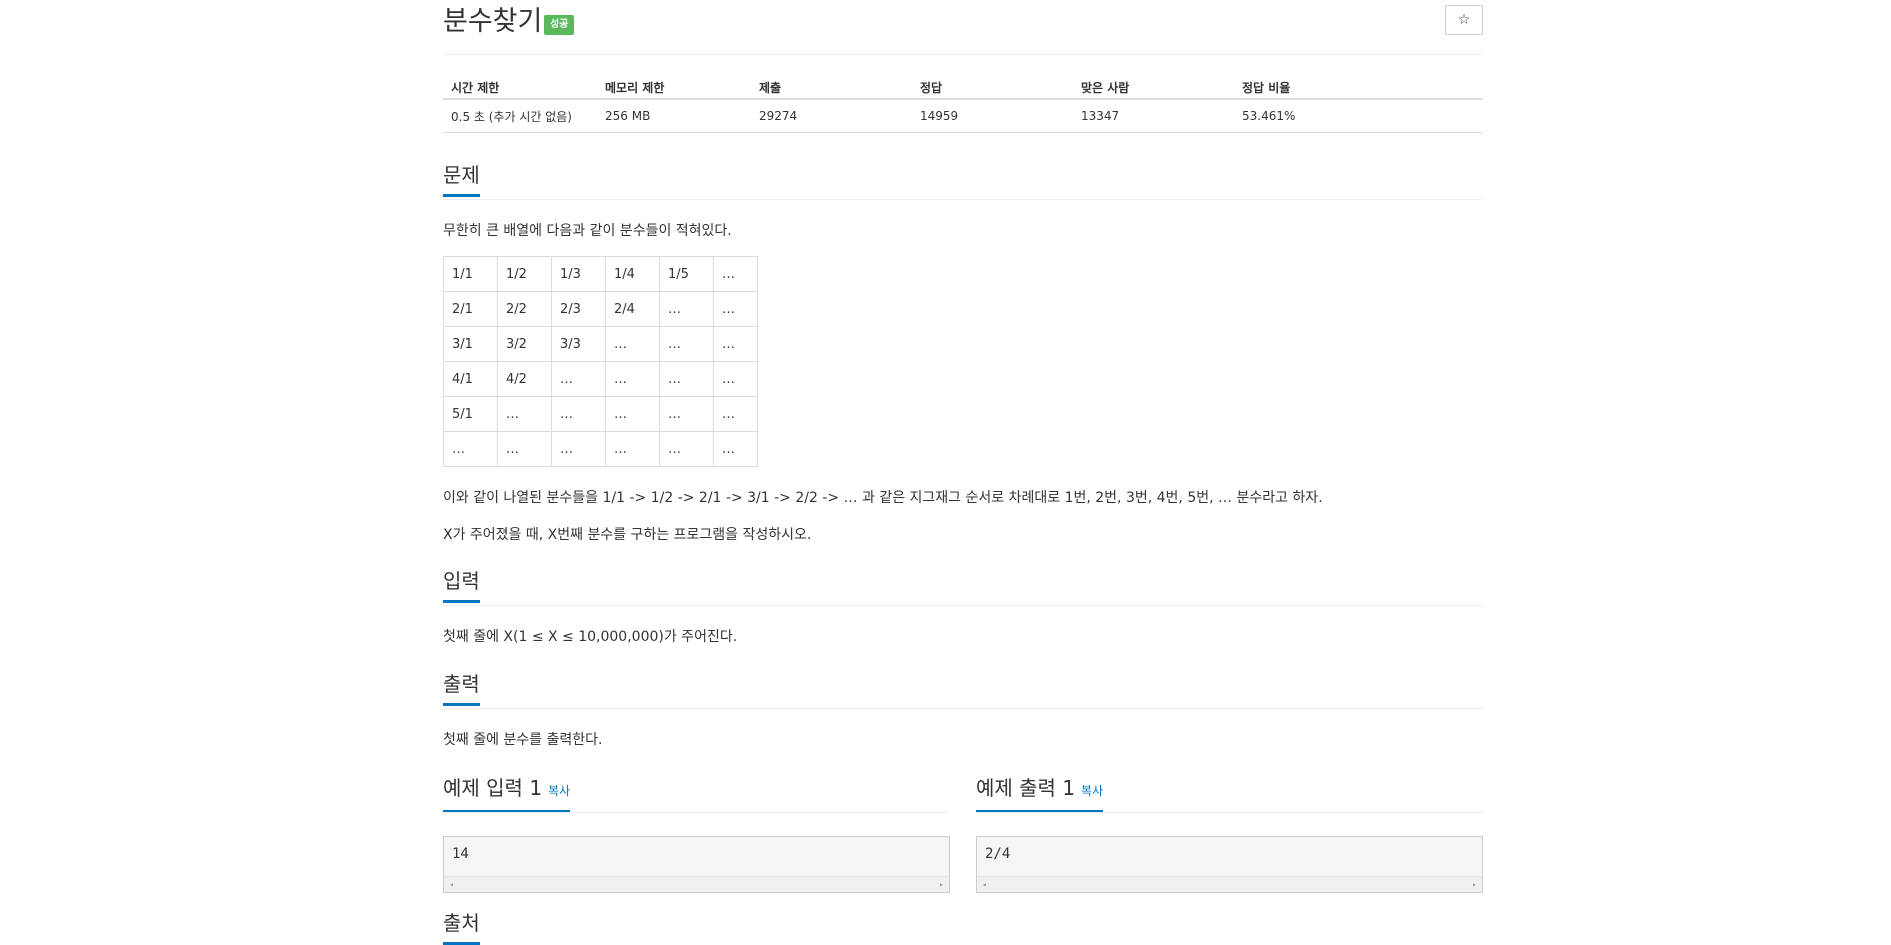 This screenshot has width=1891, height=945. Describe the element at coordinates (461, 180) in the screenshot. I see `problem-heading: 문제` at that location.